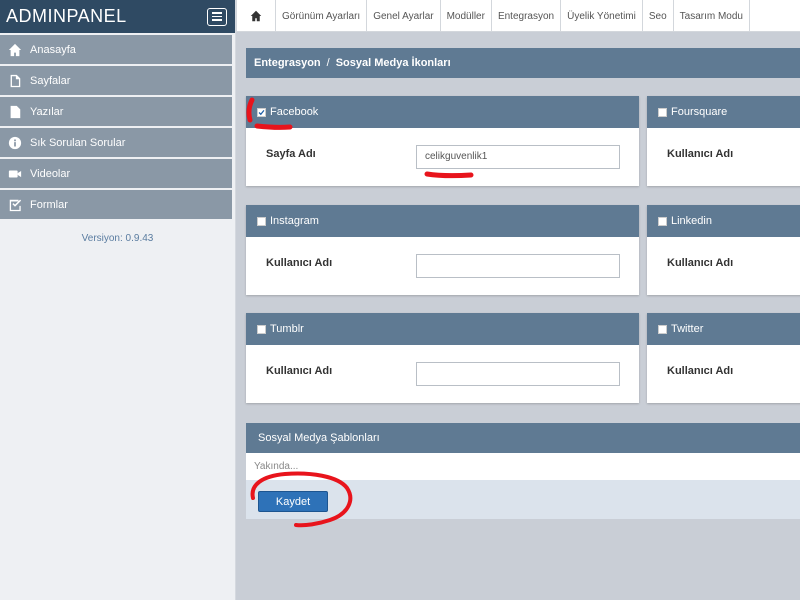 This screenshot has width=800, height=600. Describe the element at coordinates (393, 63) in the screenshot. I see `breadcrumb-current: Sosyal Medya İkonları` at that location.